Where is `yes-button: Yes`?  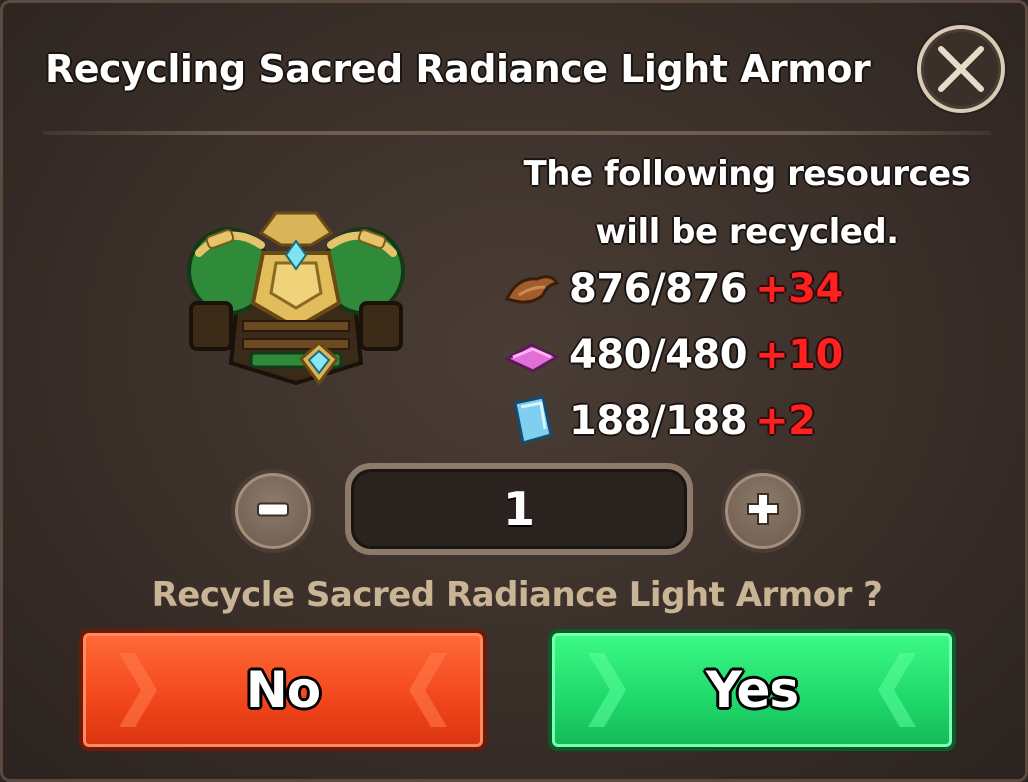 yes-button: Yes is located at coordinates (752, 690).